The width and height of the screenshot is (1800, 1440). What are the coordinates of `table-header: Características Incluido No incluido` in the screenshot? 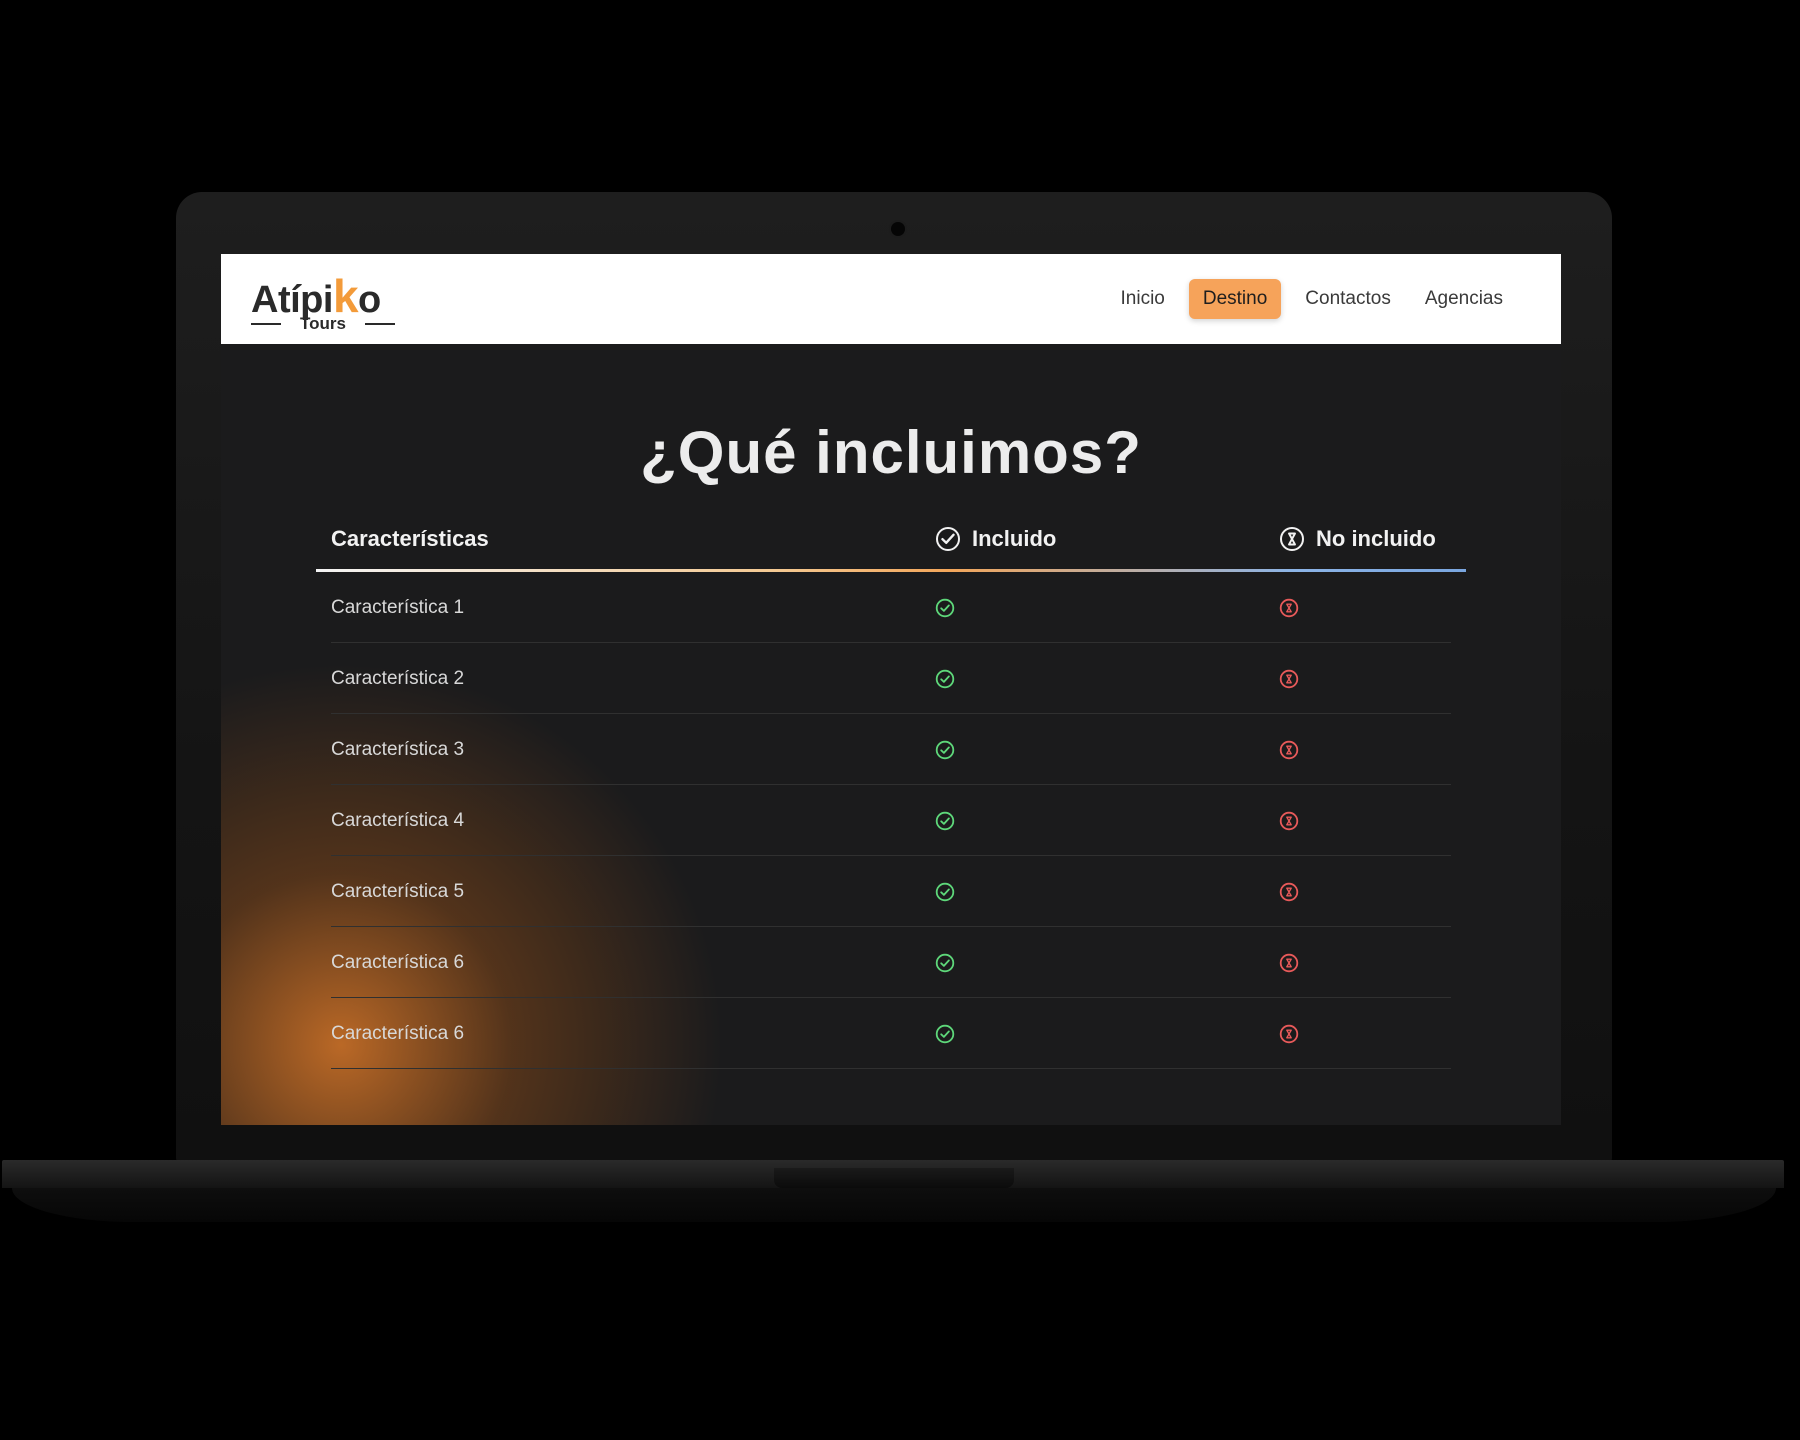 It's located at (891, 537).